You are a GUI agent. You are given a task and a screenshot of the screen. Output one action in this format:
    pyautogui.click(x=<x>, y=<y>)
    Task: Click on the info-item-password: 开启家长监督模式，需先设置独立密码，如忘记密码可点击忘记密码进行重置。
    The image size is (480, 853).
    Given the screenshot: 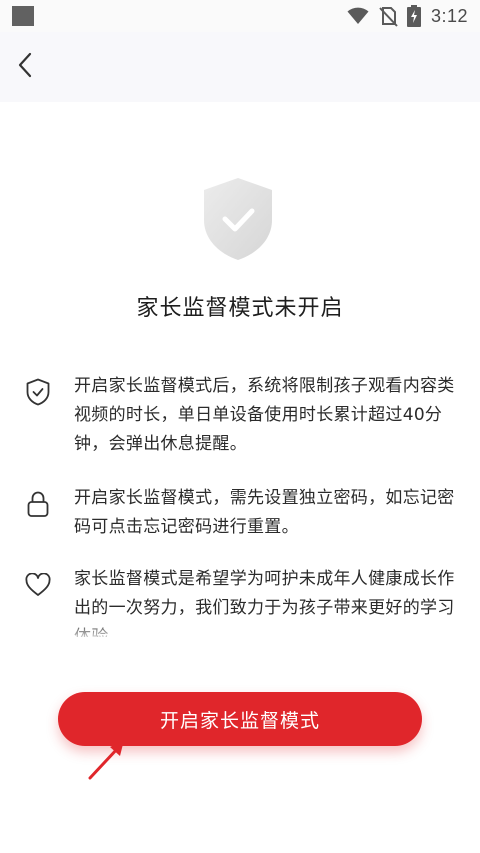 What is the action you would take?
    pyautogui.click(x=242, y=514)
    